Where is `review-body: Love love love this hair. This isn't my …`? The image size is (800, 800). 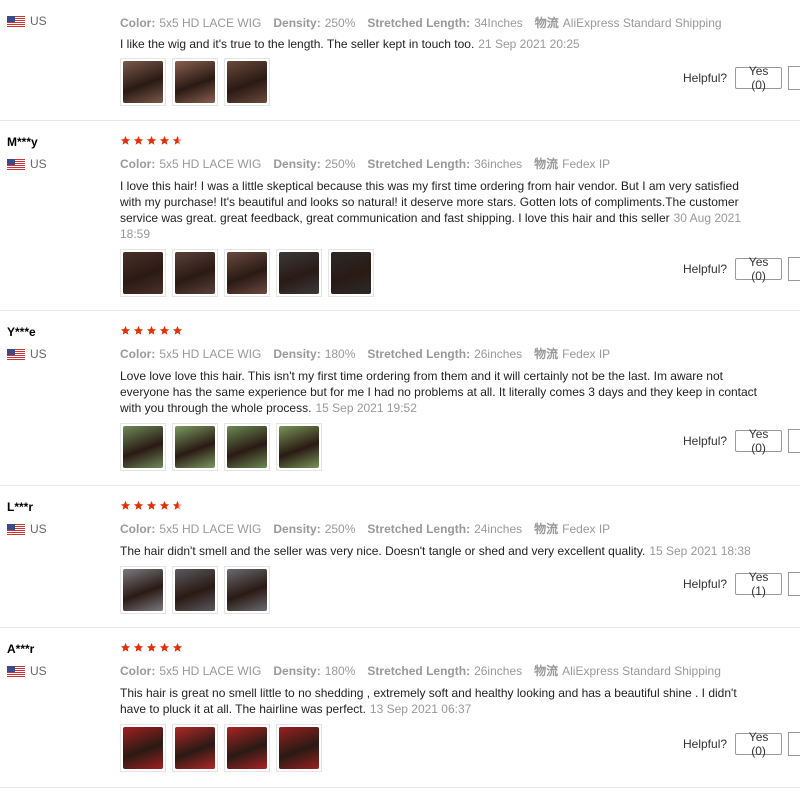
review-body: Love love love this hair. This isn't my … is located at coordinates (439, 392).